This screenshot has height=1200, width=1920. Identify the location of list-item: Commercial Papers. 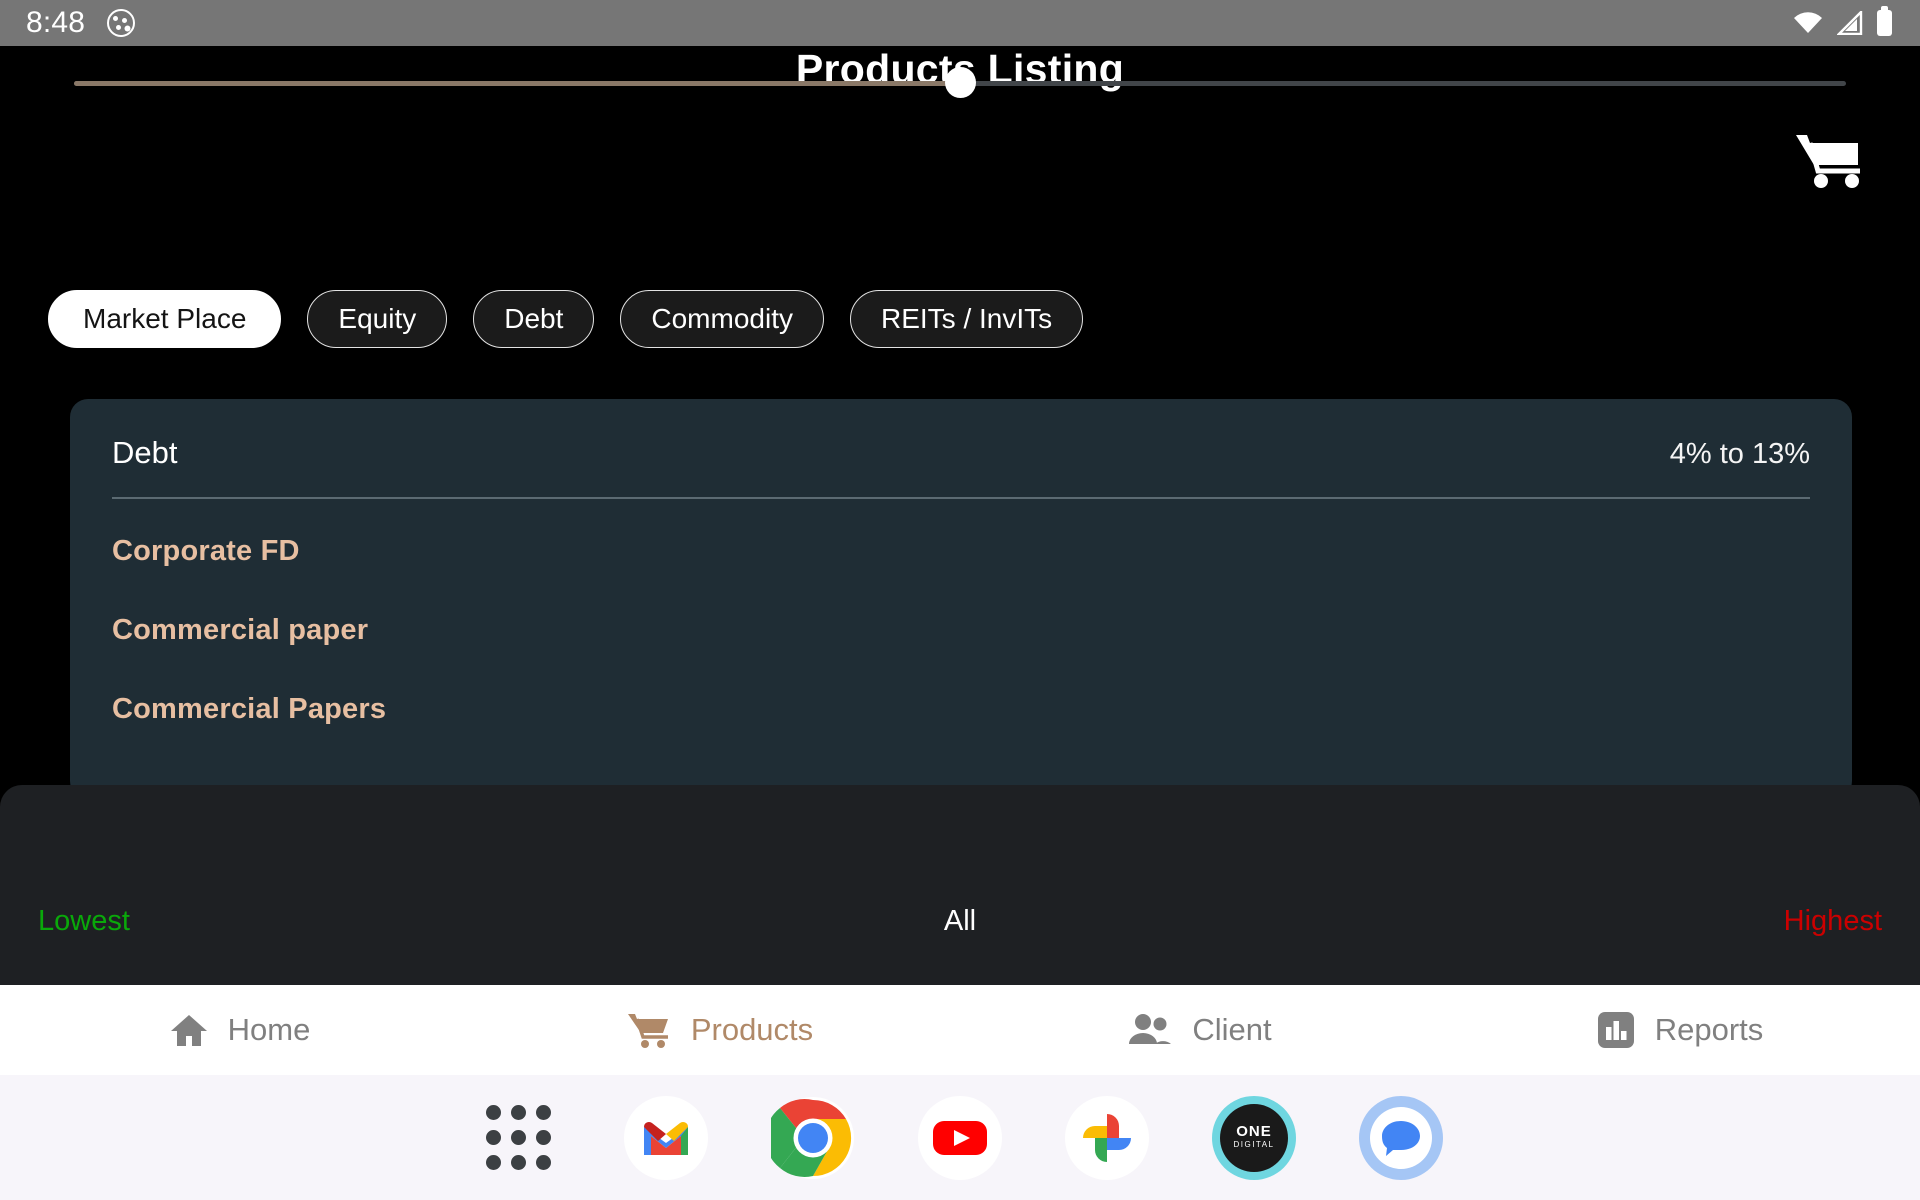
(961, 709).